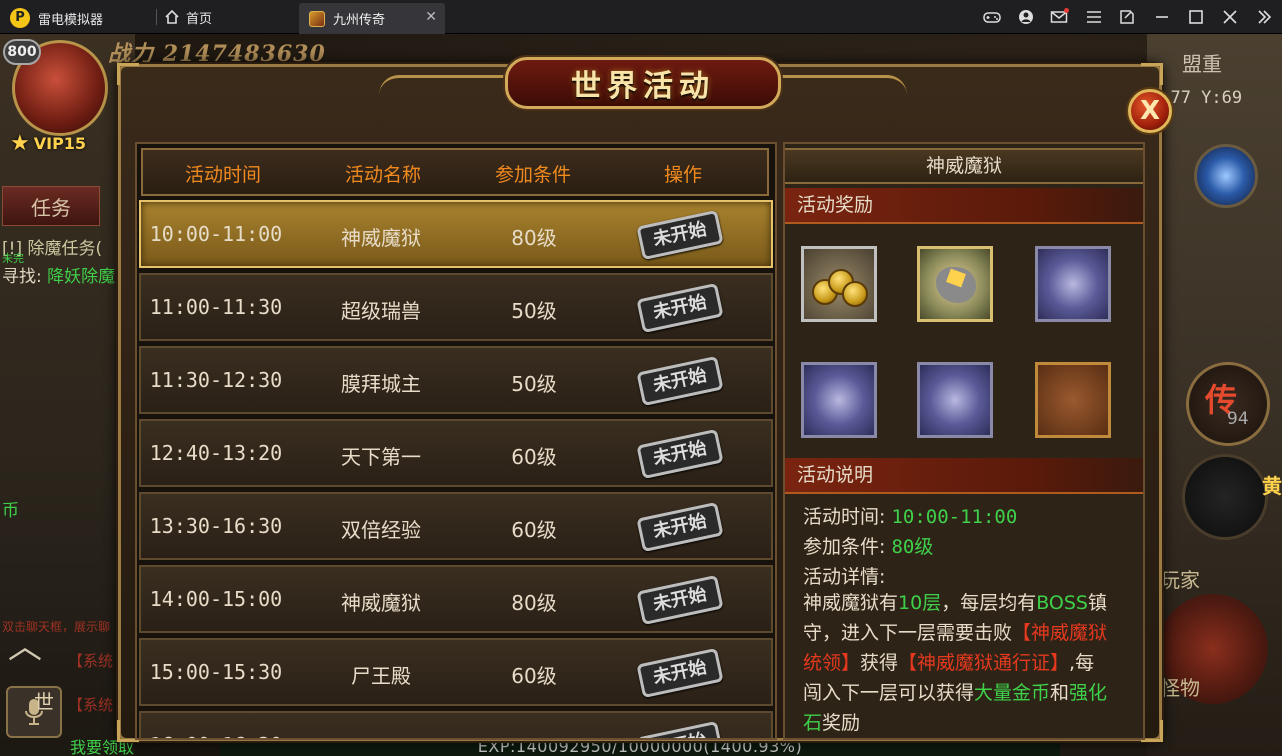  What do you see at coordinates (51, 703) in the screenshot?
I see `world-channel-button: 世` at bounding box center [51, 703].